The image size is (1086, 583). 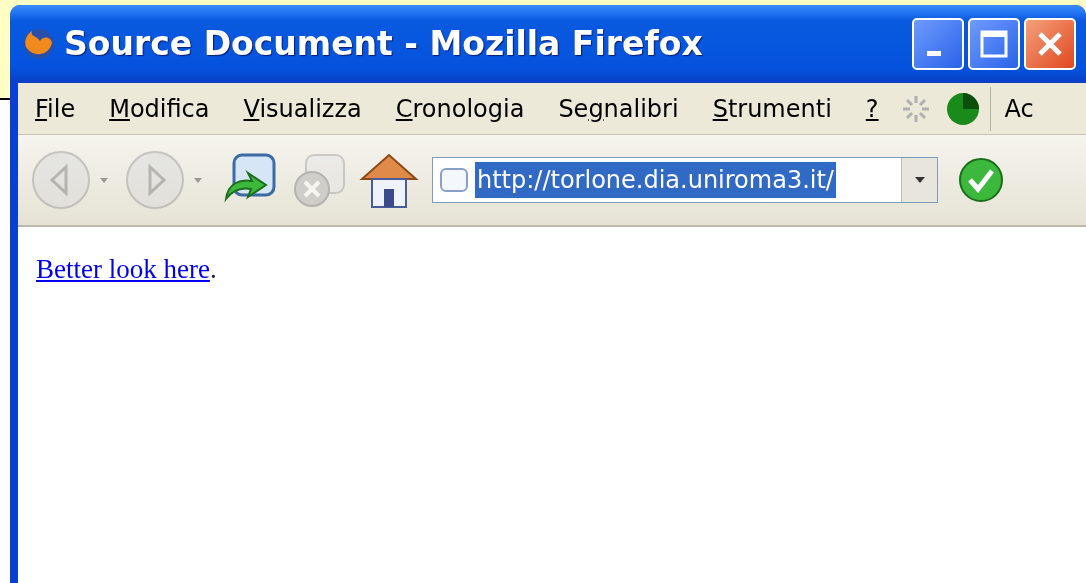 I want to click on close-button, so click(x=1050, y=44).